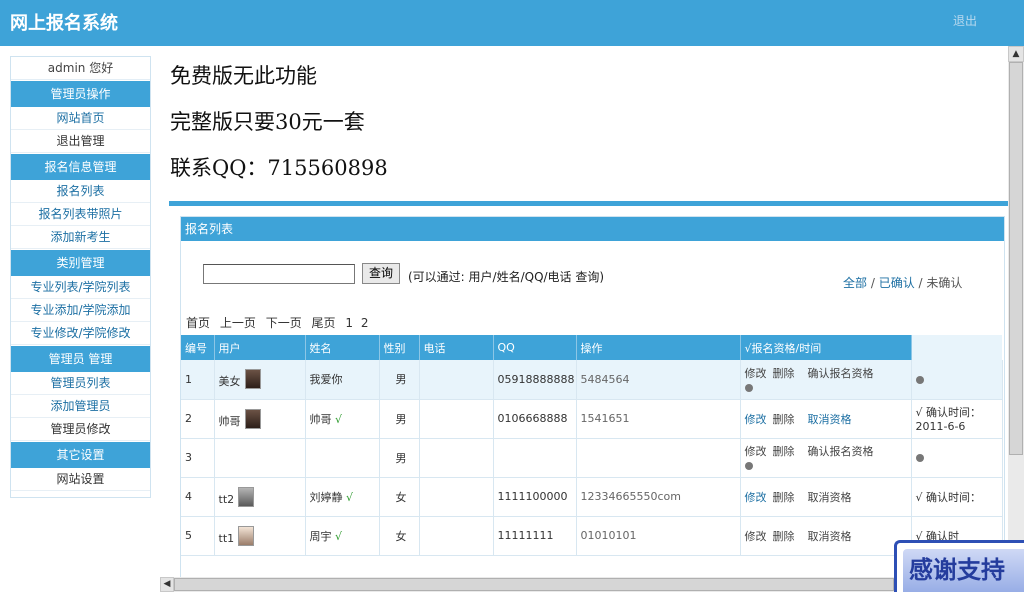 This screenshot has height=592, width=1024. Describe the element at coordinates (80, 214) in the screenshot. I see `sidebar-item-registration-photos: 报名列表带照片` at that location.